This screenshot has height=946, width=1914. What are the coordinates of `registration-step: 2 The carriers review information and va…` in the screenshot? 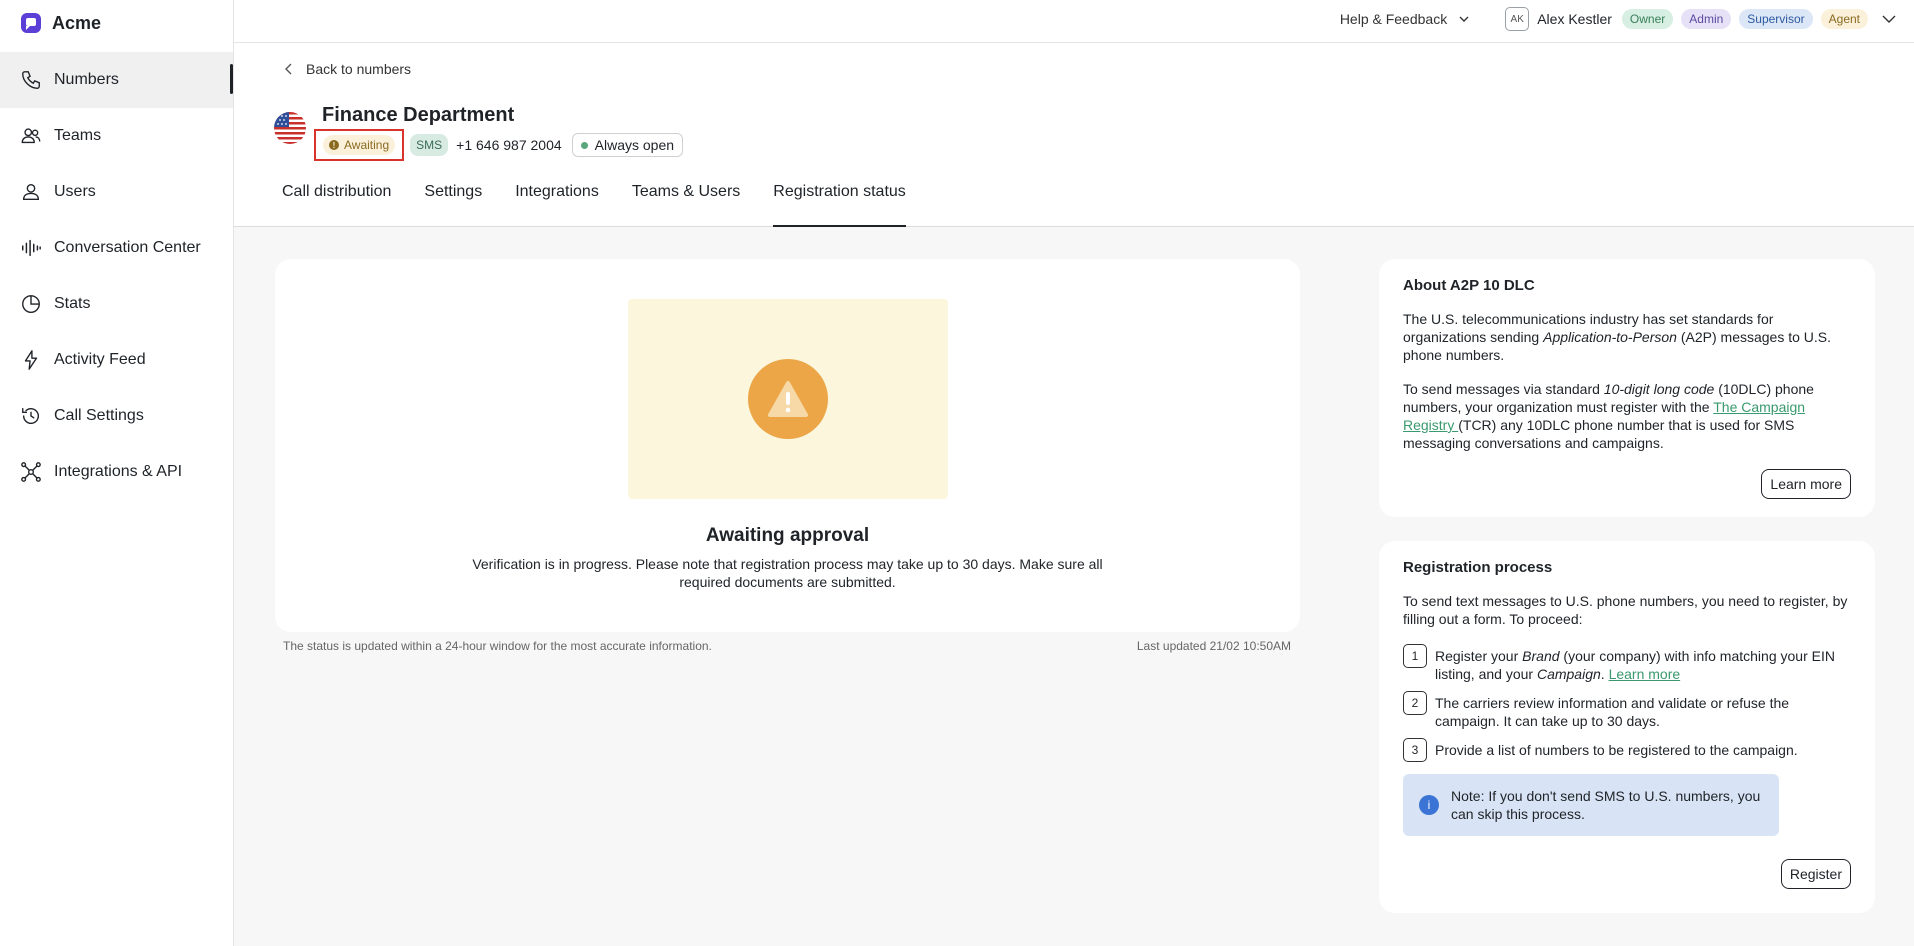 It's located at (1627, 710).